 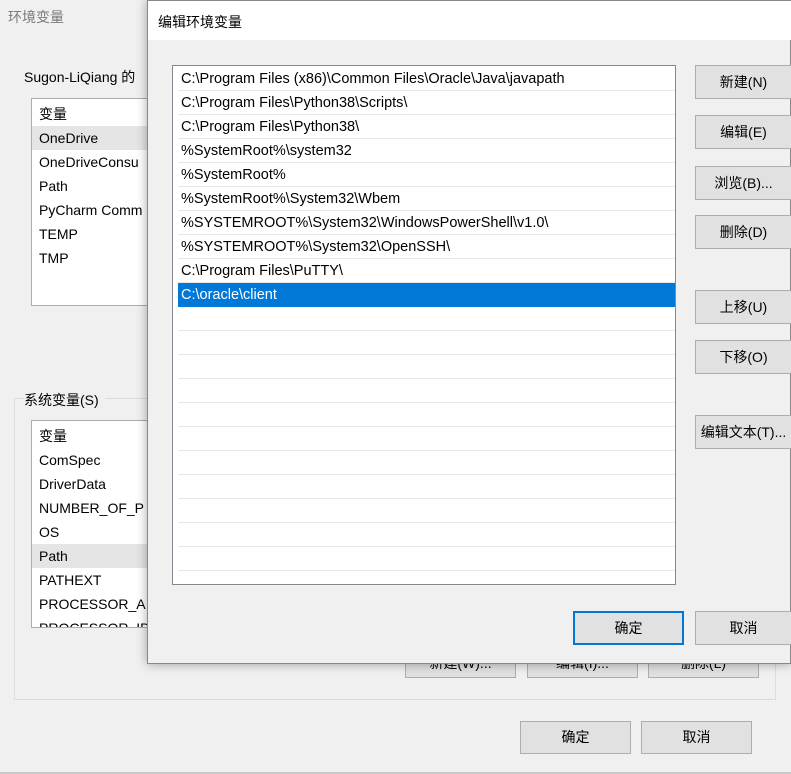 I want to click on dialog-titlebar: 编辑环境变量, so click(x=469, y=20).